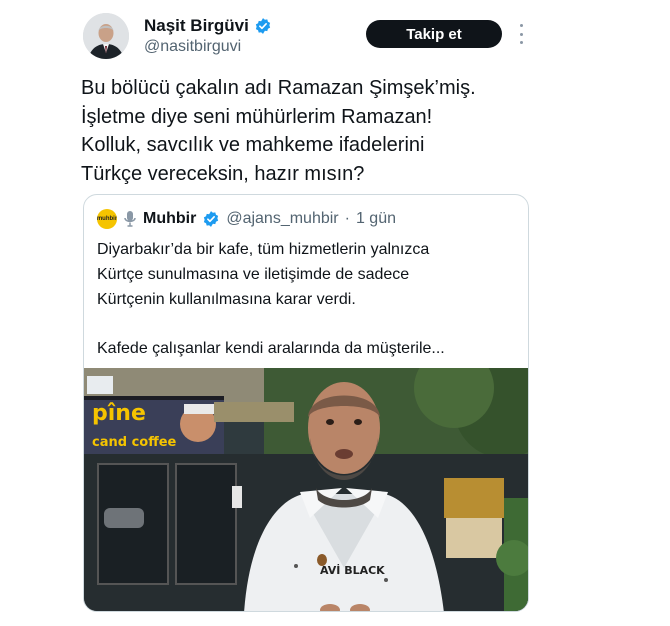 The height and width of the screenshot is (626, 670). Describe the element at coordinates (169, 219) in the screenshot. I see `quoted-author-name: Muhbir` at that location.